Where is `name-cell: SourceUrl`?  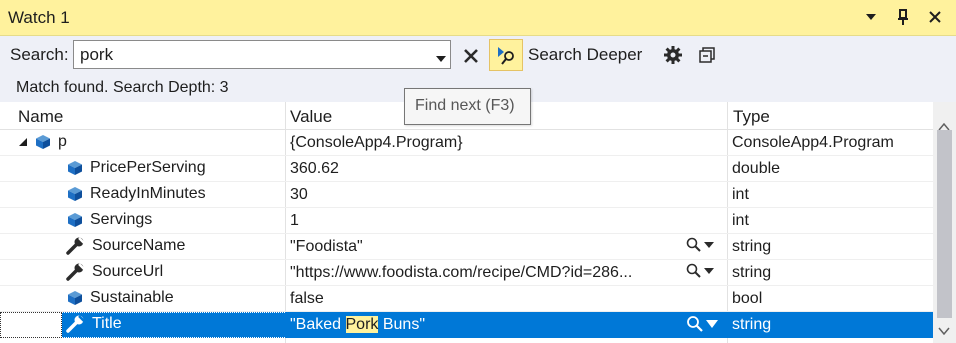
name-cell: SourceUrl is located at coordinates (114, 272).